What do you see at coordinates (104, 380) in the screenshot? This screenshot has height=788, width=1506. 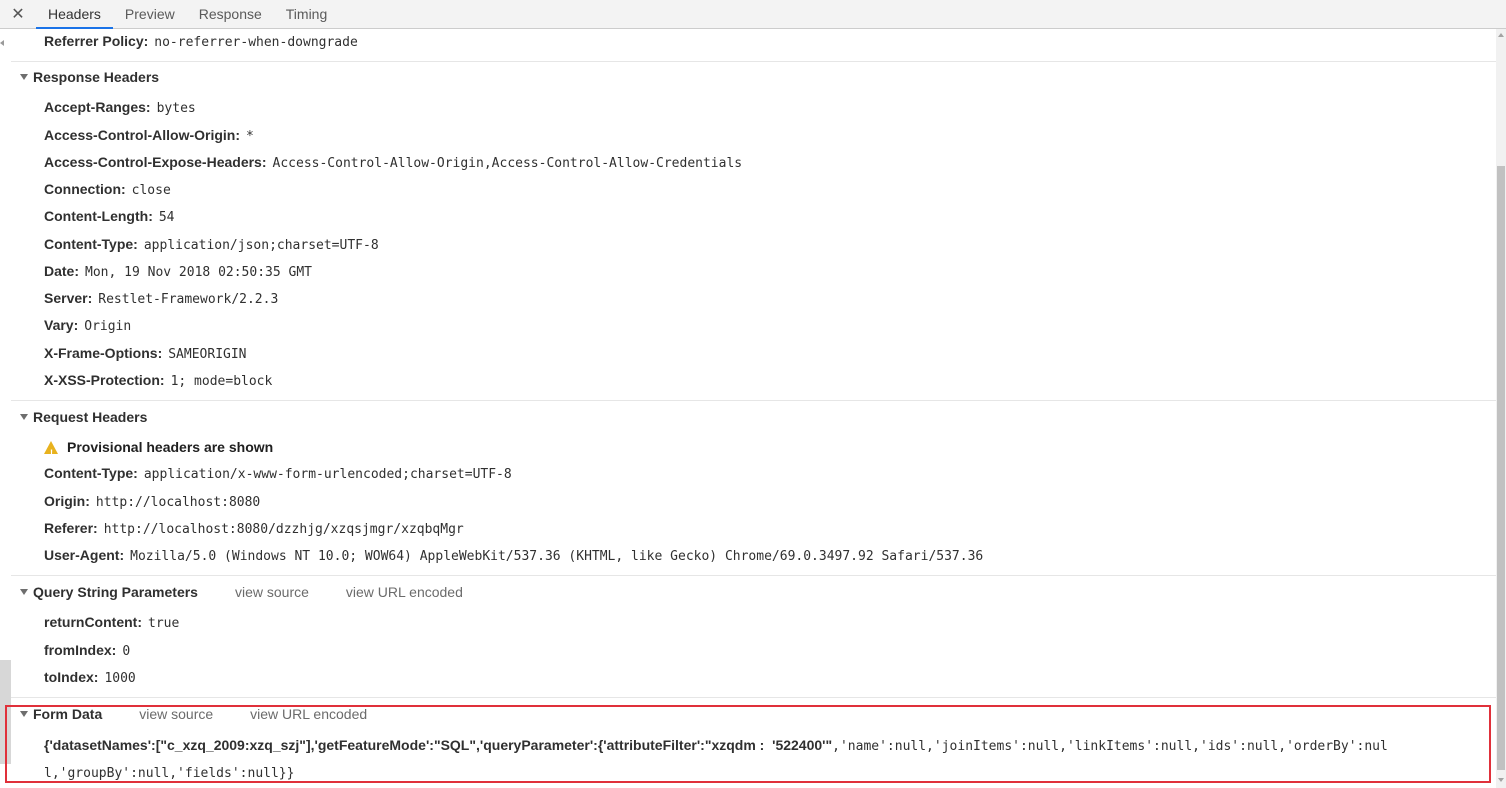 I see `header-key: X-XSS-Protection:` at bounding box center [104, 380].